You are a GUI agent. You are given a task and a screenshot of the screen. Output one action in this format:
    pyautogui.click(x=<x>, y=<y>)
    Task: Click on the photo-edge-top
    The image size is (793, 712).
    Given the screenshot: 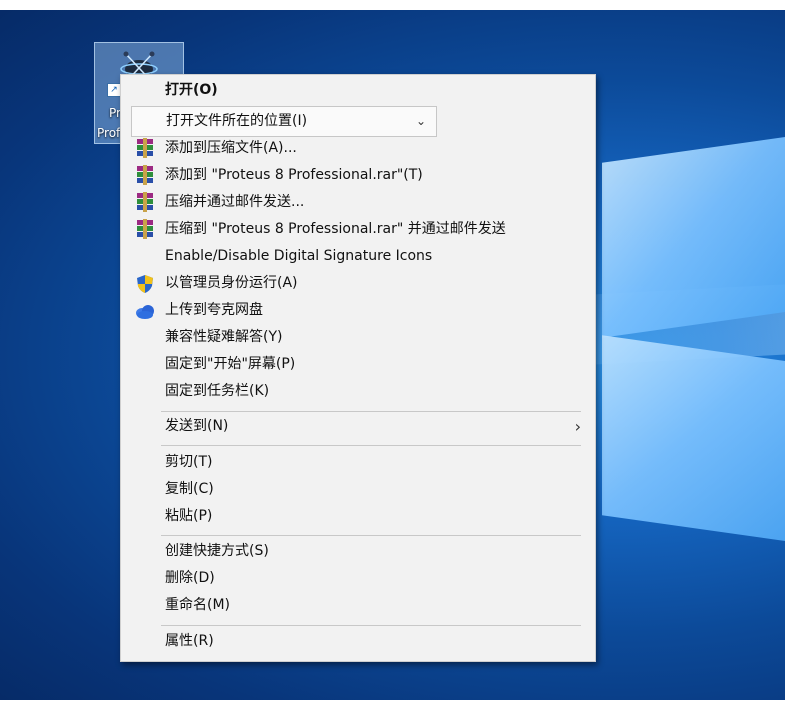 What is the action you would take?
    pyautogui.click(x=396, y=5)
    